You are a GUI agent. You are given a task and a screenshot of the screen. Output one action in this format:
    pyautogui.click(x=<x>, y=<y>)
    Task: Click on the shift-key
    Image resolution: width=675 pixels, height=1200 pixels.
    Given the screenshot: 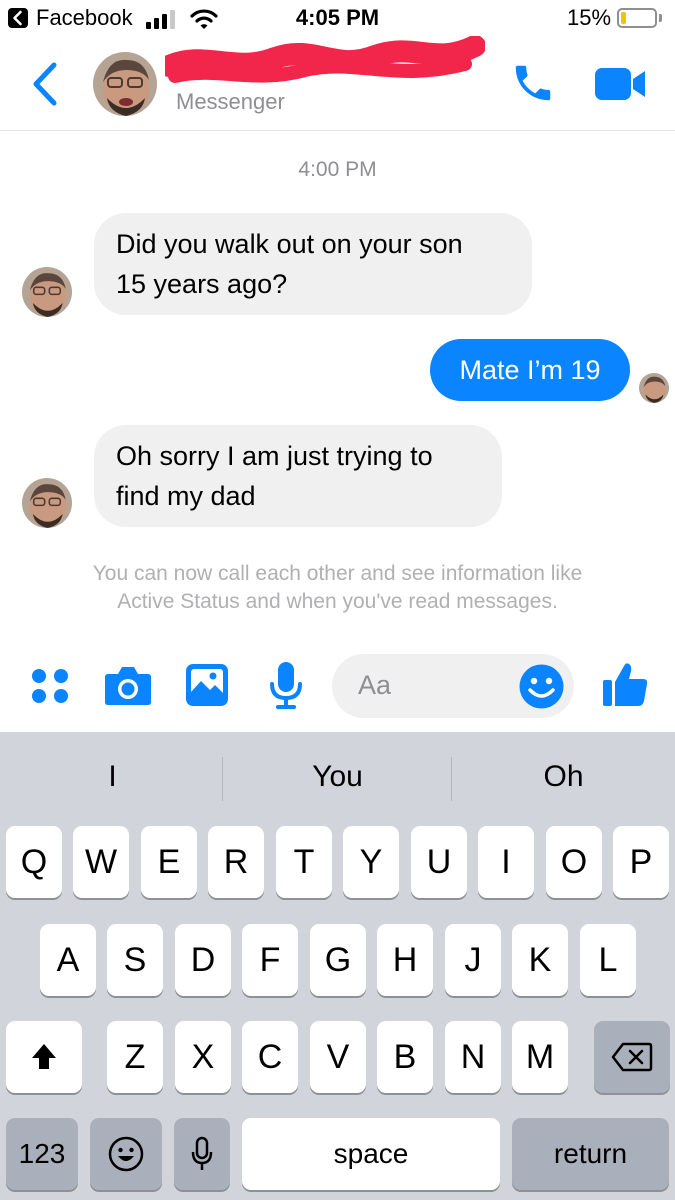 What is the action you would take?
    pyautogui.click(x=44, y=1057)
    